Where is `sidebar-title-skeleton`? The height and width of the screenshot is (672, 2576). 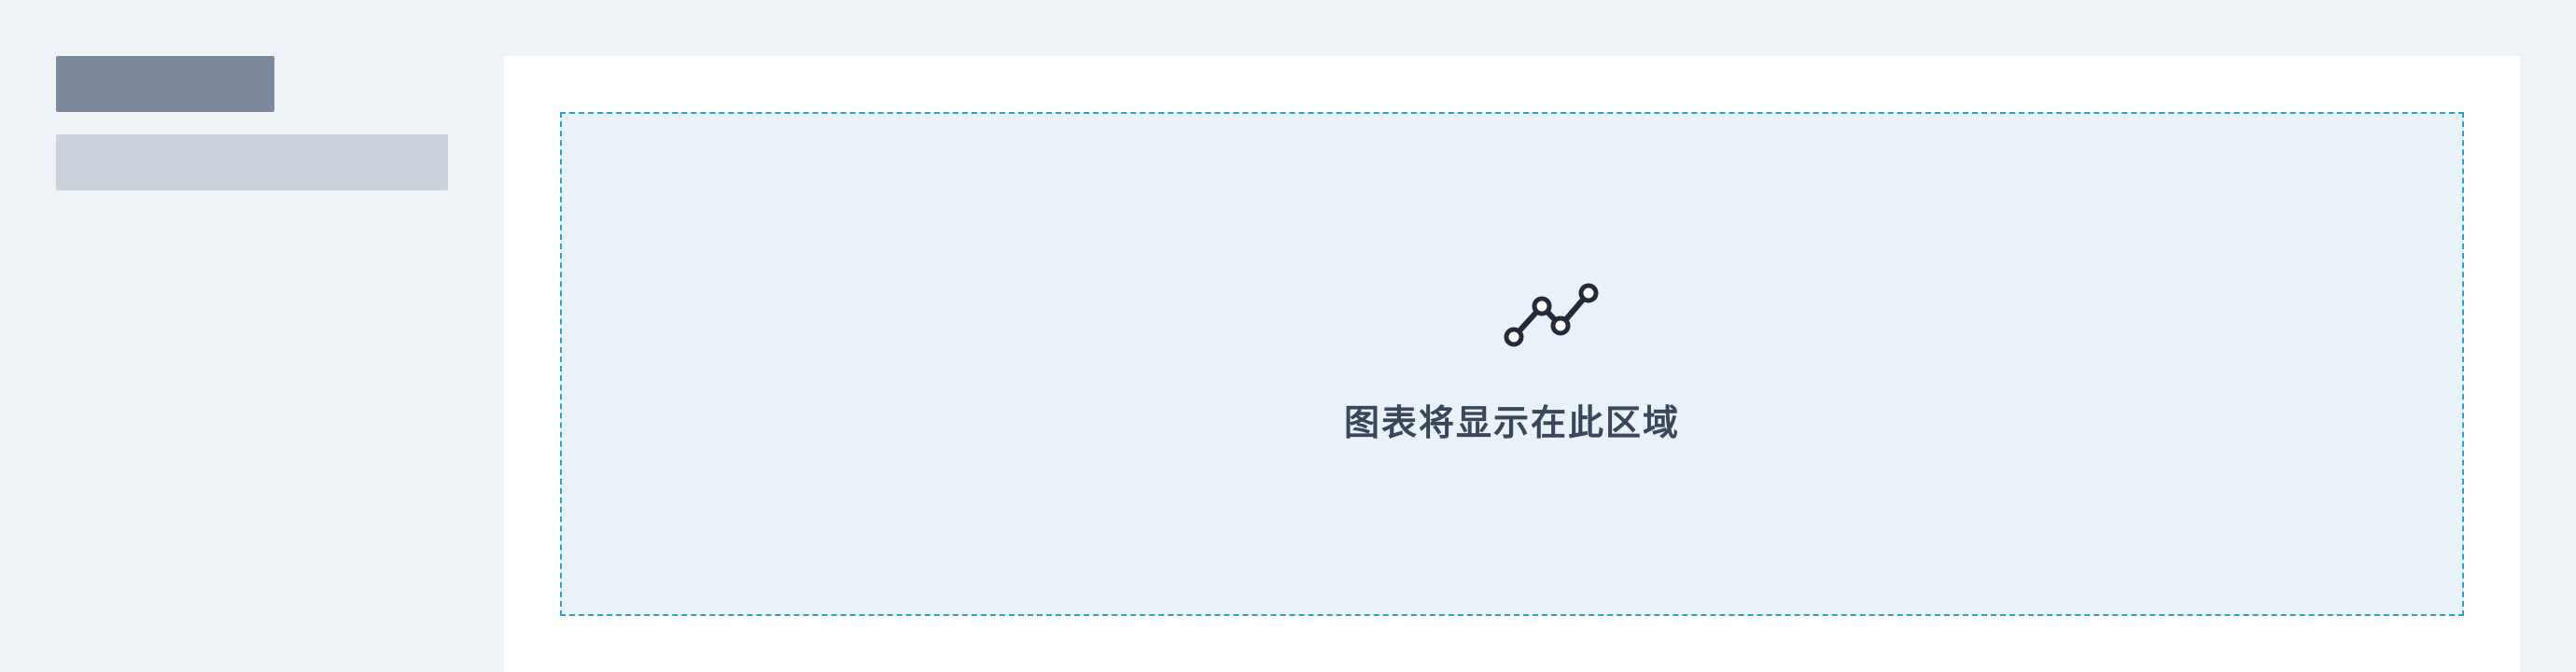
sidebar-title-skeleton is located at coordinates (165, 84).